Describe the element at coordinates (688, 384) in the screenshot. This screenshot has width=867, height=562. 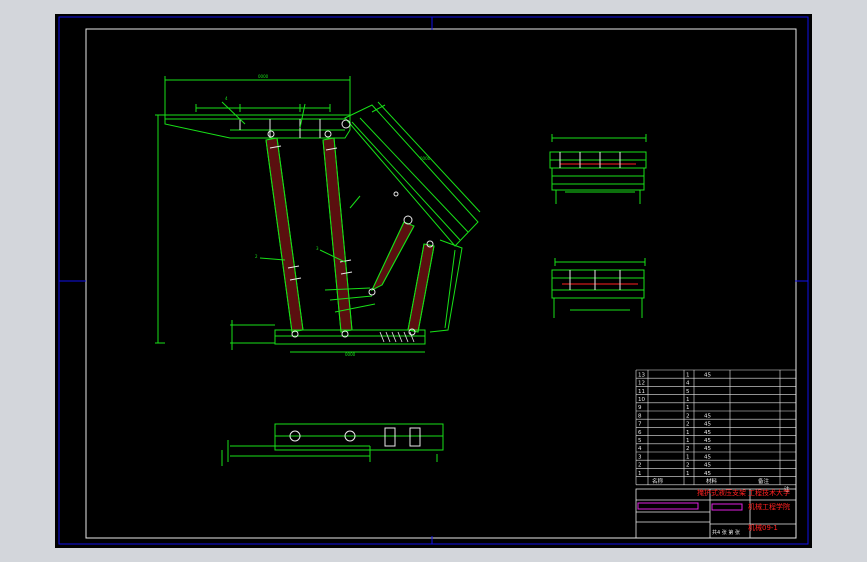
I see `part-row-qty: 4` at that location.